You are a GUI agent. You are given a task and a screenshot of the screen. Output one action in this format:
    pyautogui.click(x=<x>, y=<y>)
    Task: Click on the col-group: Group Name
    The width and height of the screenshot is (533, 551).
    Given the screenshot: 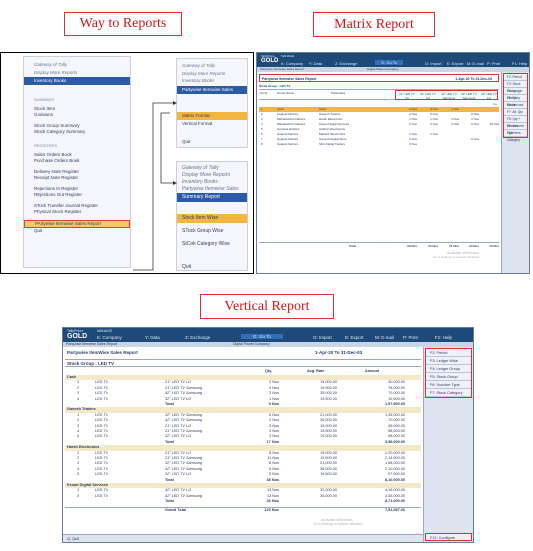 What is the action you would take?
    pyautogui.click(x=286, y=93)
    